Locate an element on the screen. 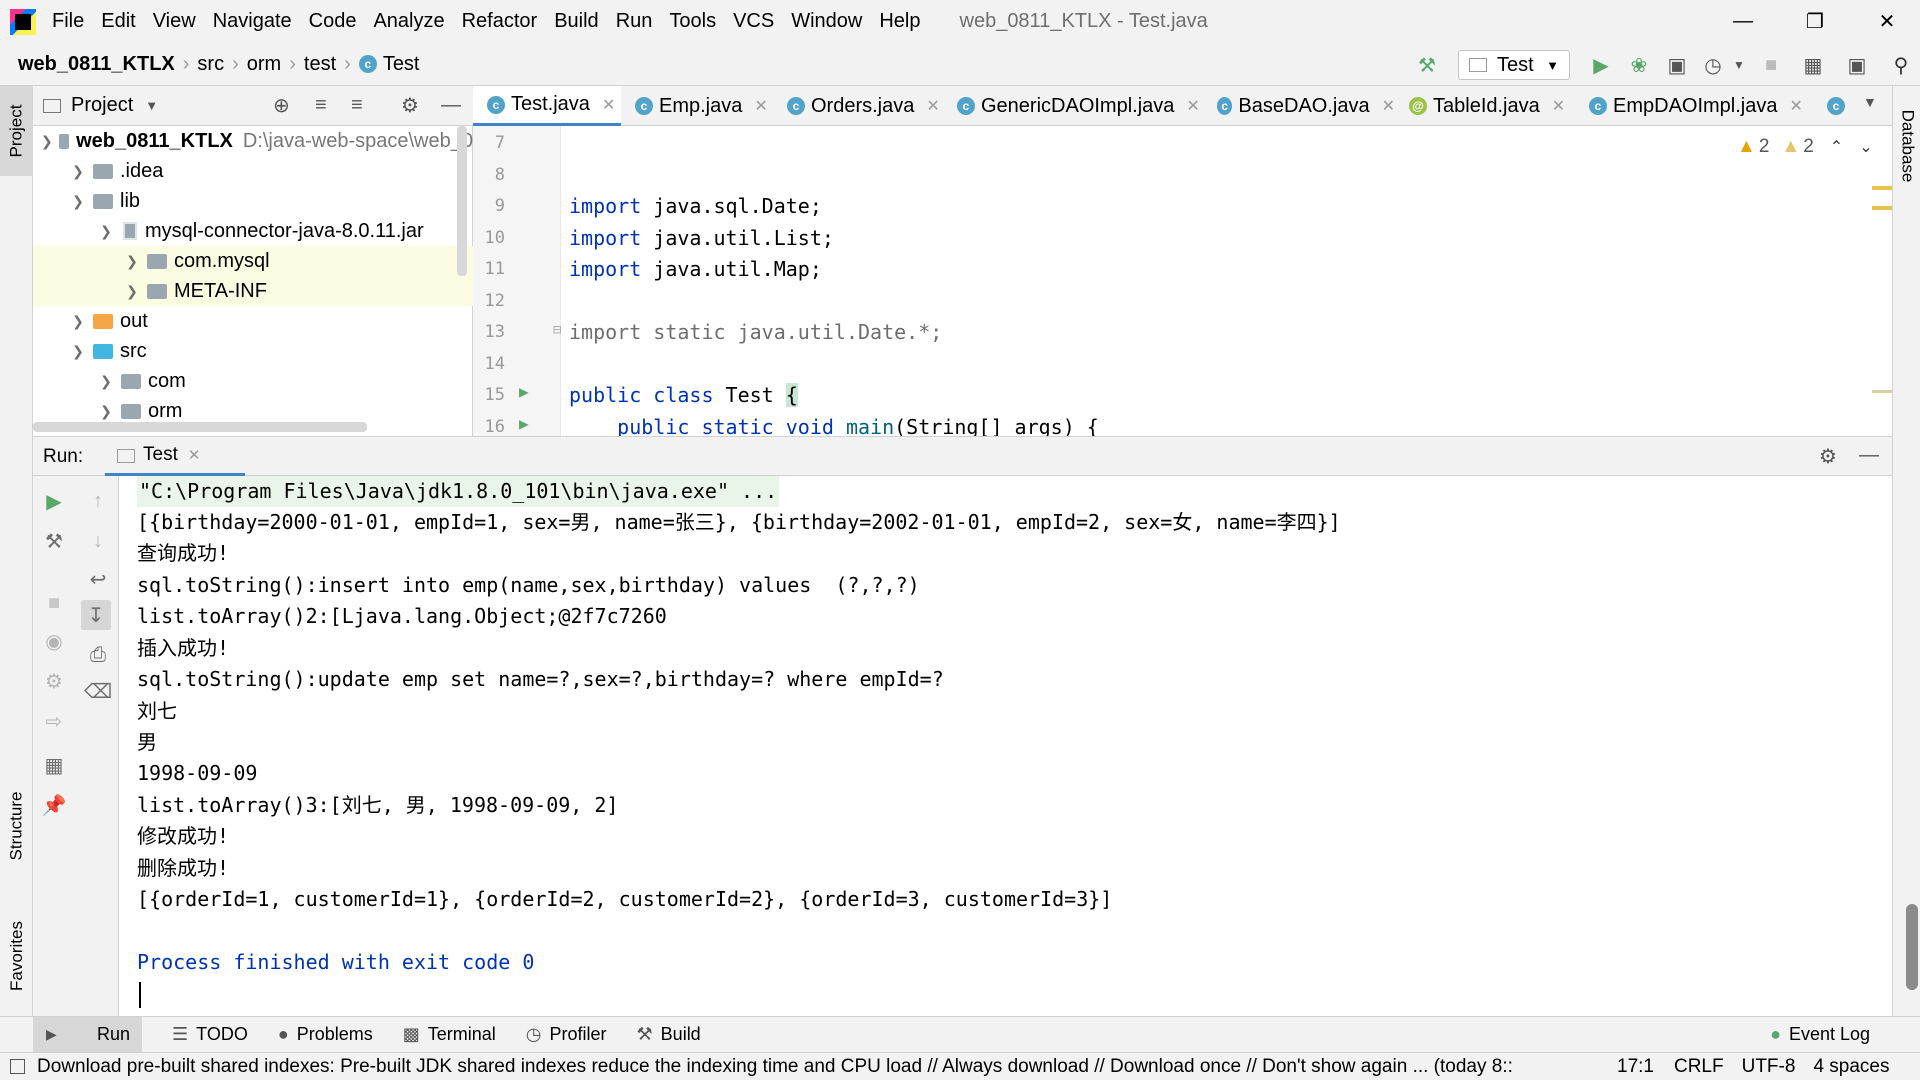  breadcrumb-project: web_0811_KTLX is located at coordinates (96, 64).